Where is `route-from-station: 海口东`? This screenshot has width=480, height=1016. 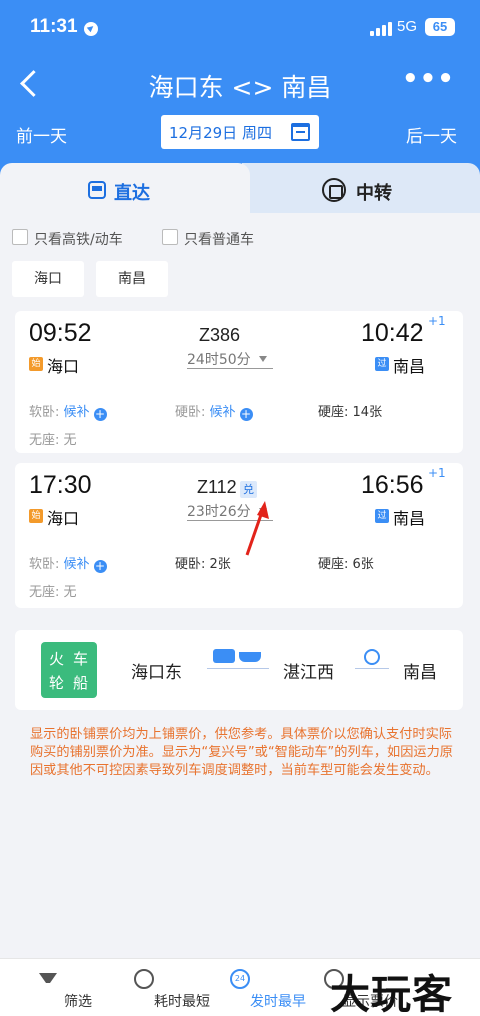 route-from-station: 海口东 is located at coordinates (156, 673).